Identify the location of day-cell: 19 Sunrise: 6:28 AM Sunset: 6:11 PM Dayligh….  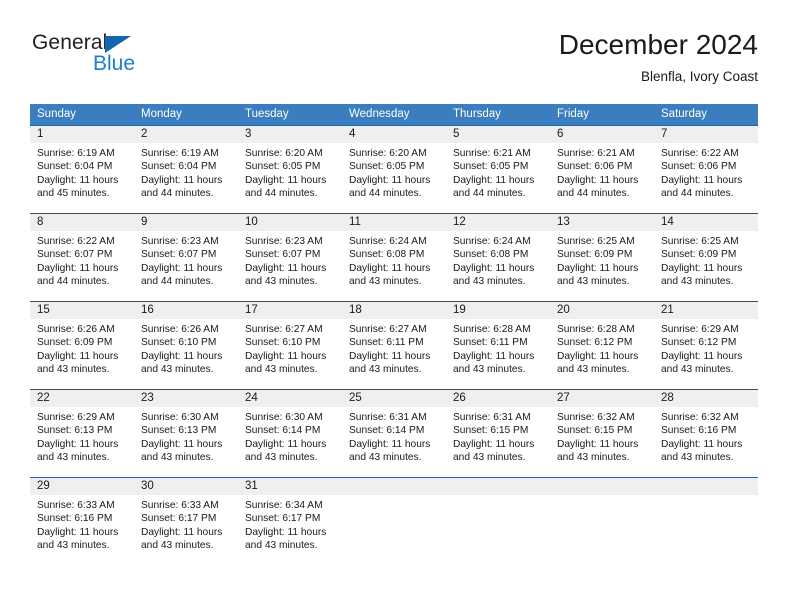
(498, 345).